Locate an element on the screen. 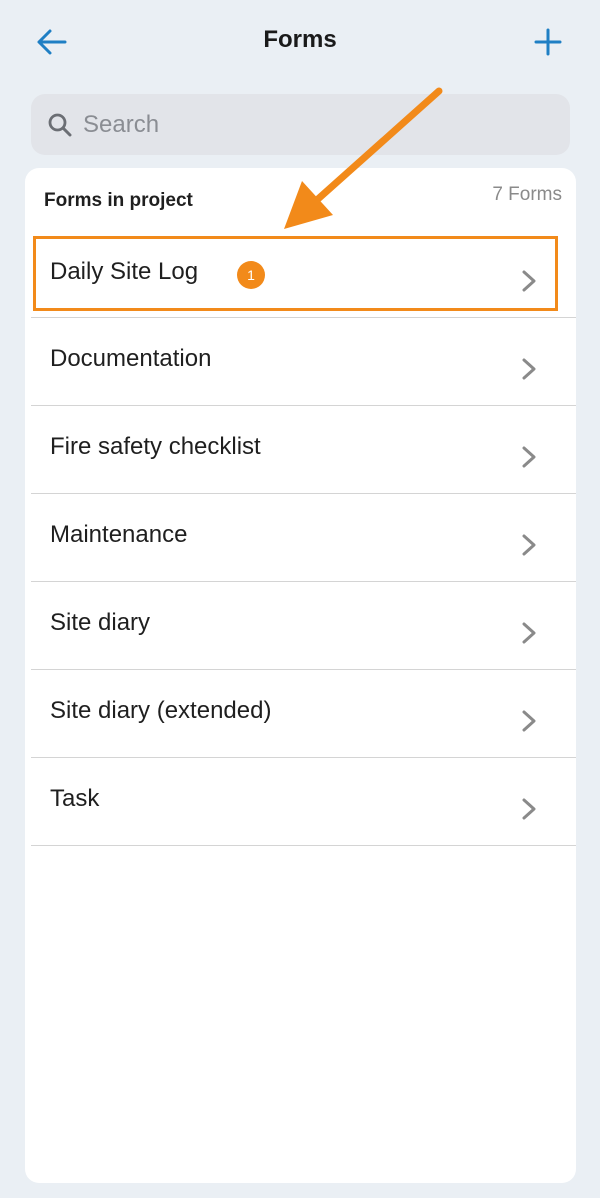 This screenshot has height=1198, width=600. form-item-fire-safety-checklist: Fire safety checklist is located at coordinates (303, 450).